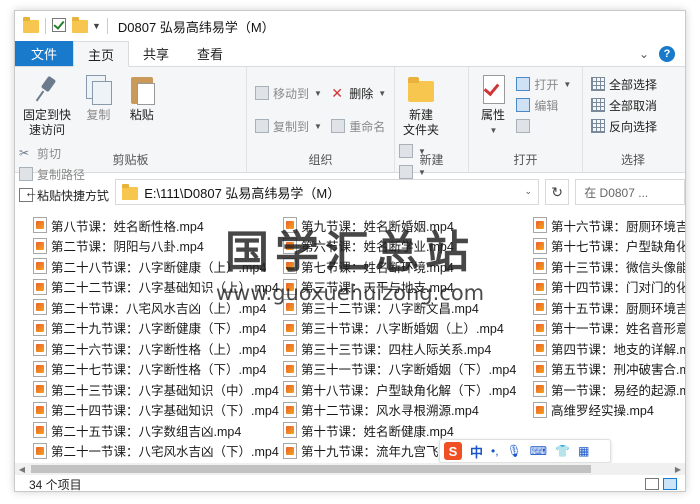 Image resolution: width=700 pixels, height=504 pixels. Describe the element at coordinates (652, 484) in the screenshot. I see `details-view-icon` at that location.